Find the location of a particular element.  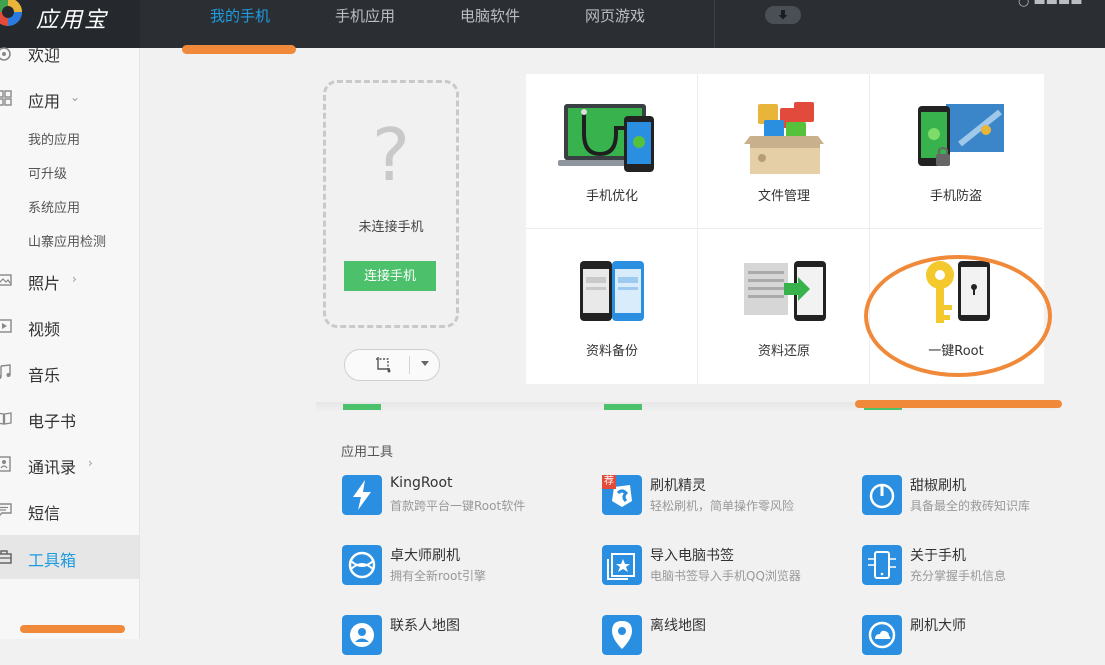

sidebar-sub-system-apps: 系统应用 is located at coordinates (54, 206).